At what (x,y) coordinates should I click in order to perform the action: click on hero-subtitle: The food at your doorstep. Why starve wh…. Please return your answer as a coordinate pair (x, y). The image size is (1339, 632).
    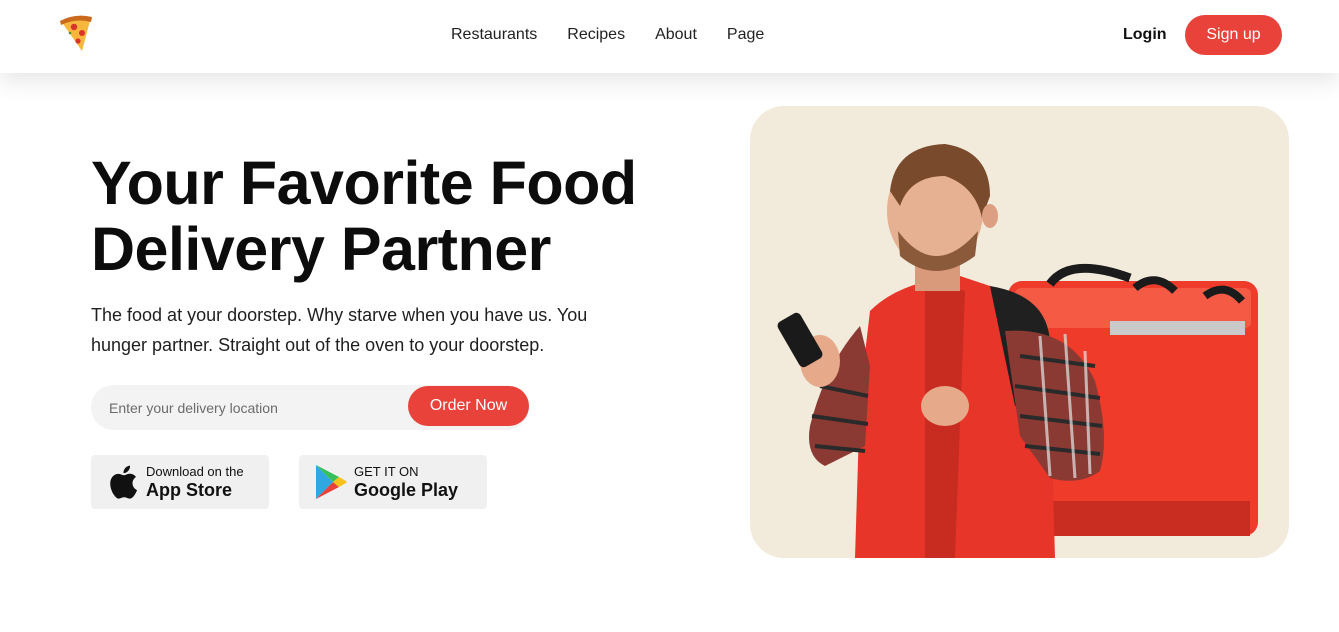
    Looking at the image, I should click on (339, 330).